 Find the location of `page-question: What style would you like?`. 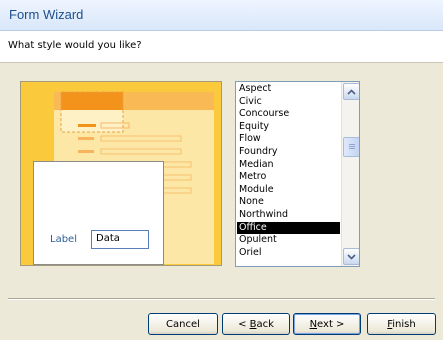

page-question: What style would you like? is located at coordinates (75, 45).